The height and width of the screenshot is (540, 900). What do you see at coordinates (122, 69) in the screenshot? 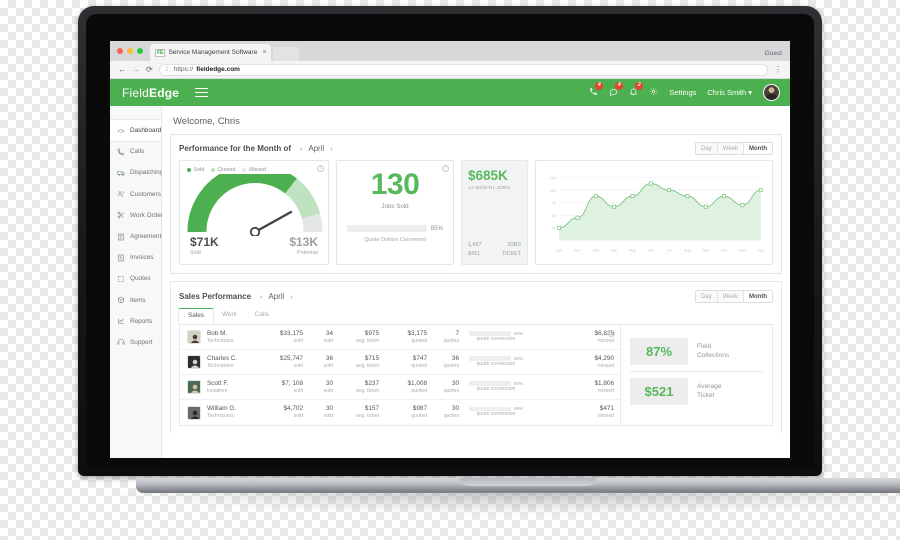
I see `back-icon: ←` at bounding box center [122, 69].